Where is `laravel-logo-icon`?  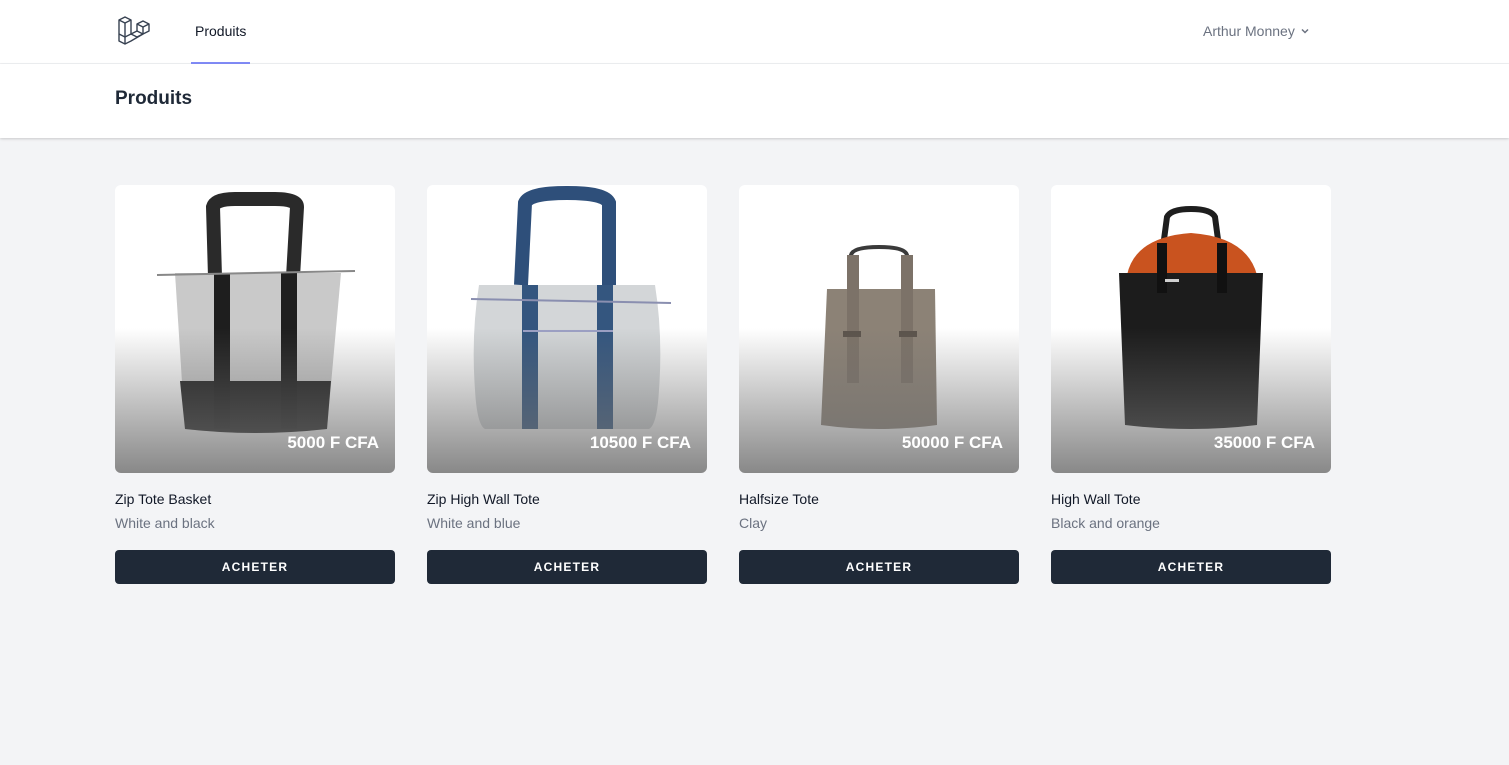 laravel-logo-icon is located at coordinates (134, 31).